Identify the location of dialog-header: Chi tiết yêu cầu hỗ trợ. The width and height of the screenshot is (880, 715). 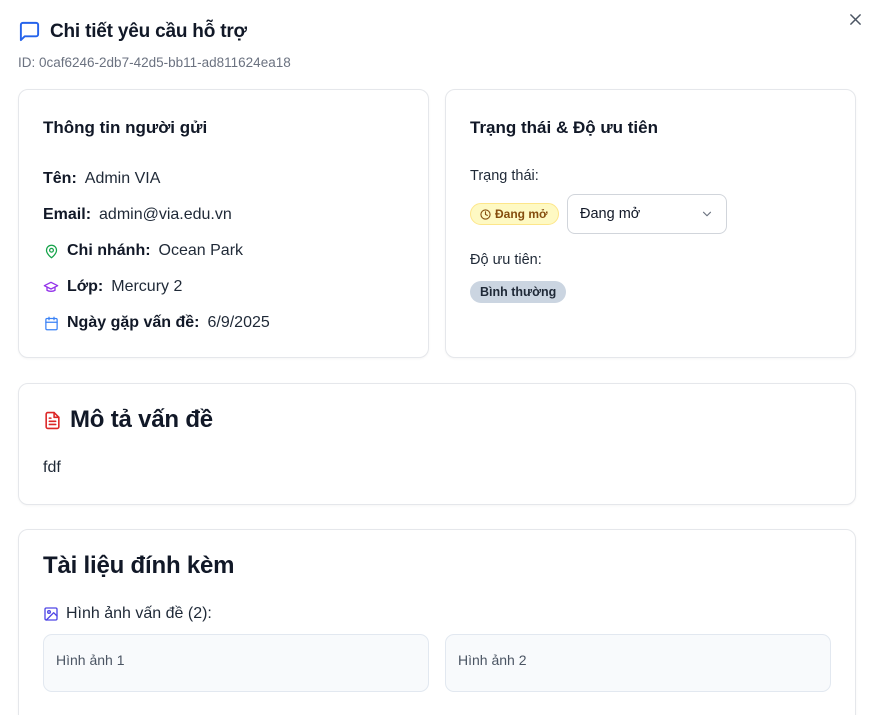
(132, 31).